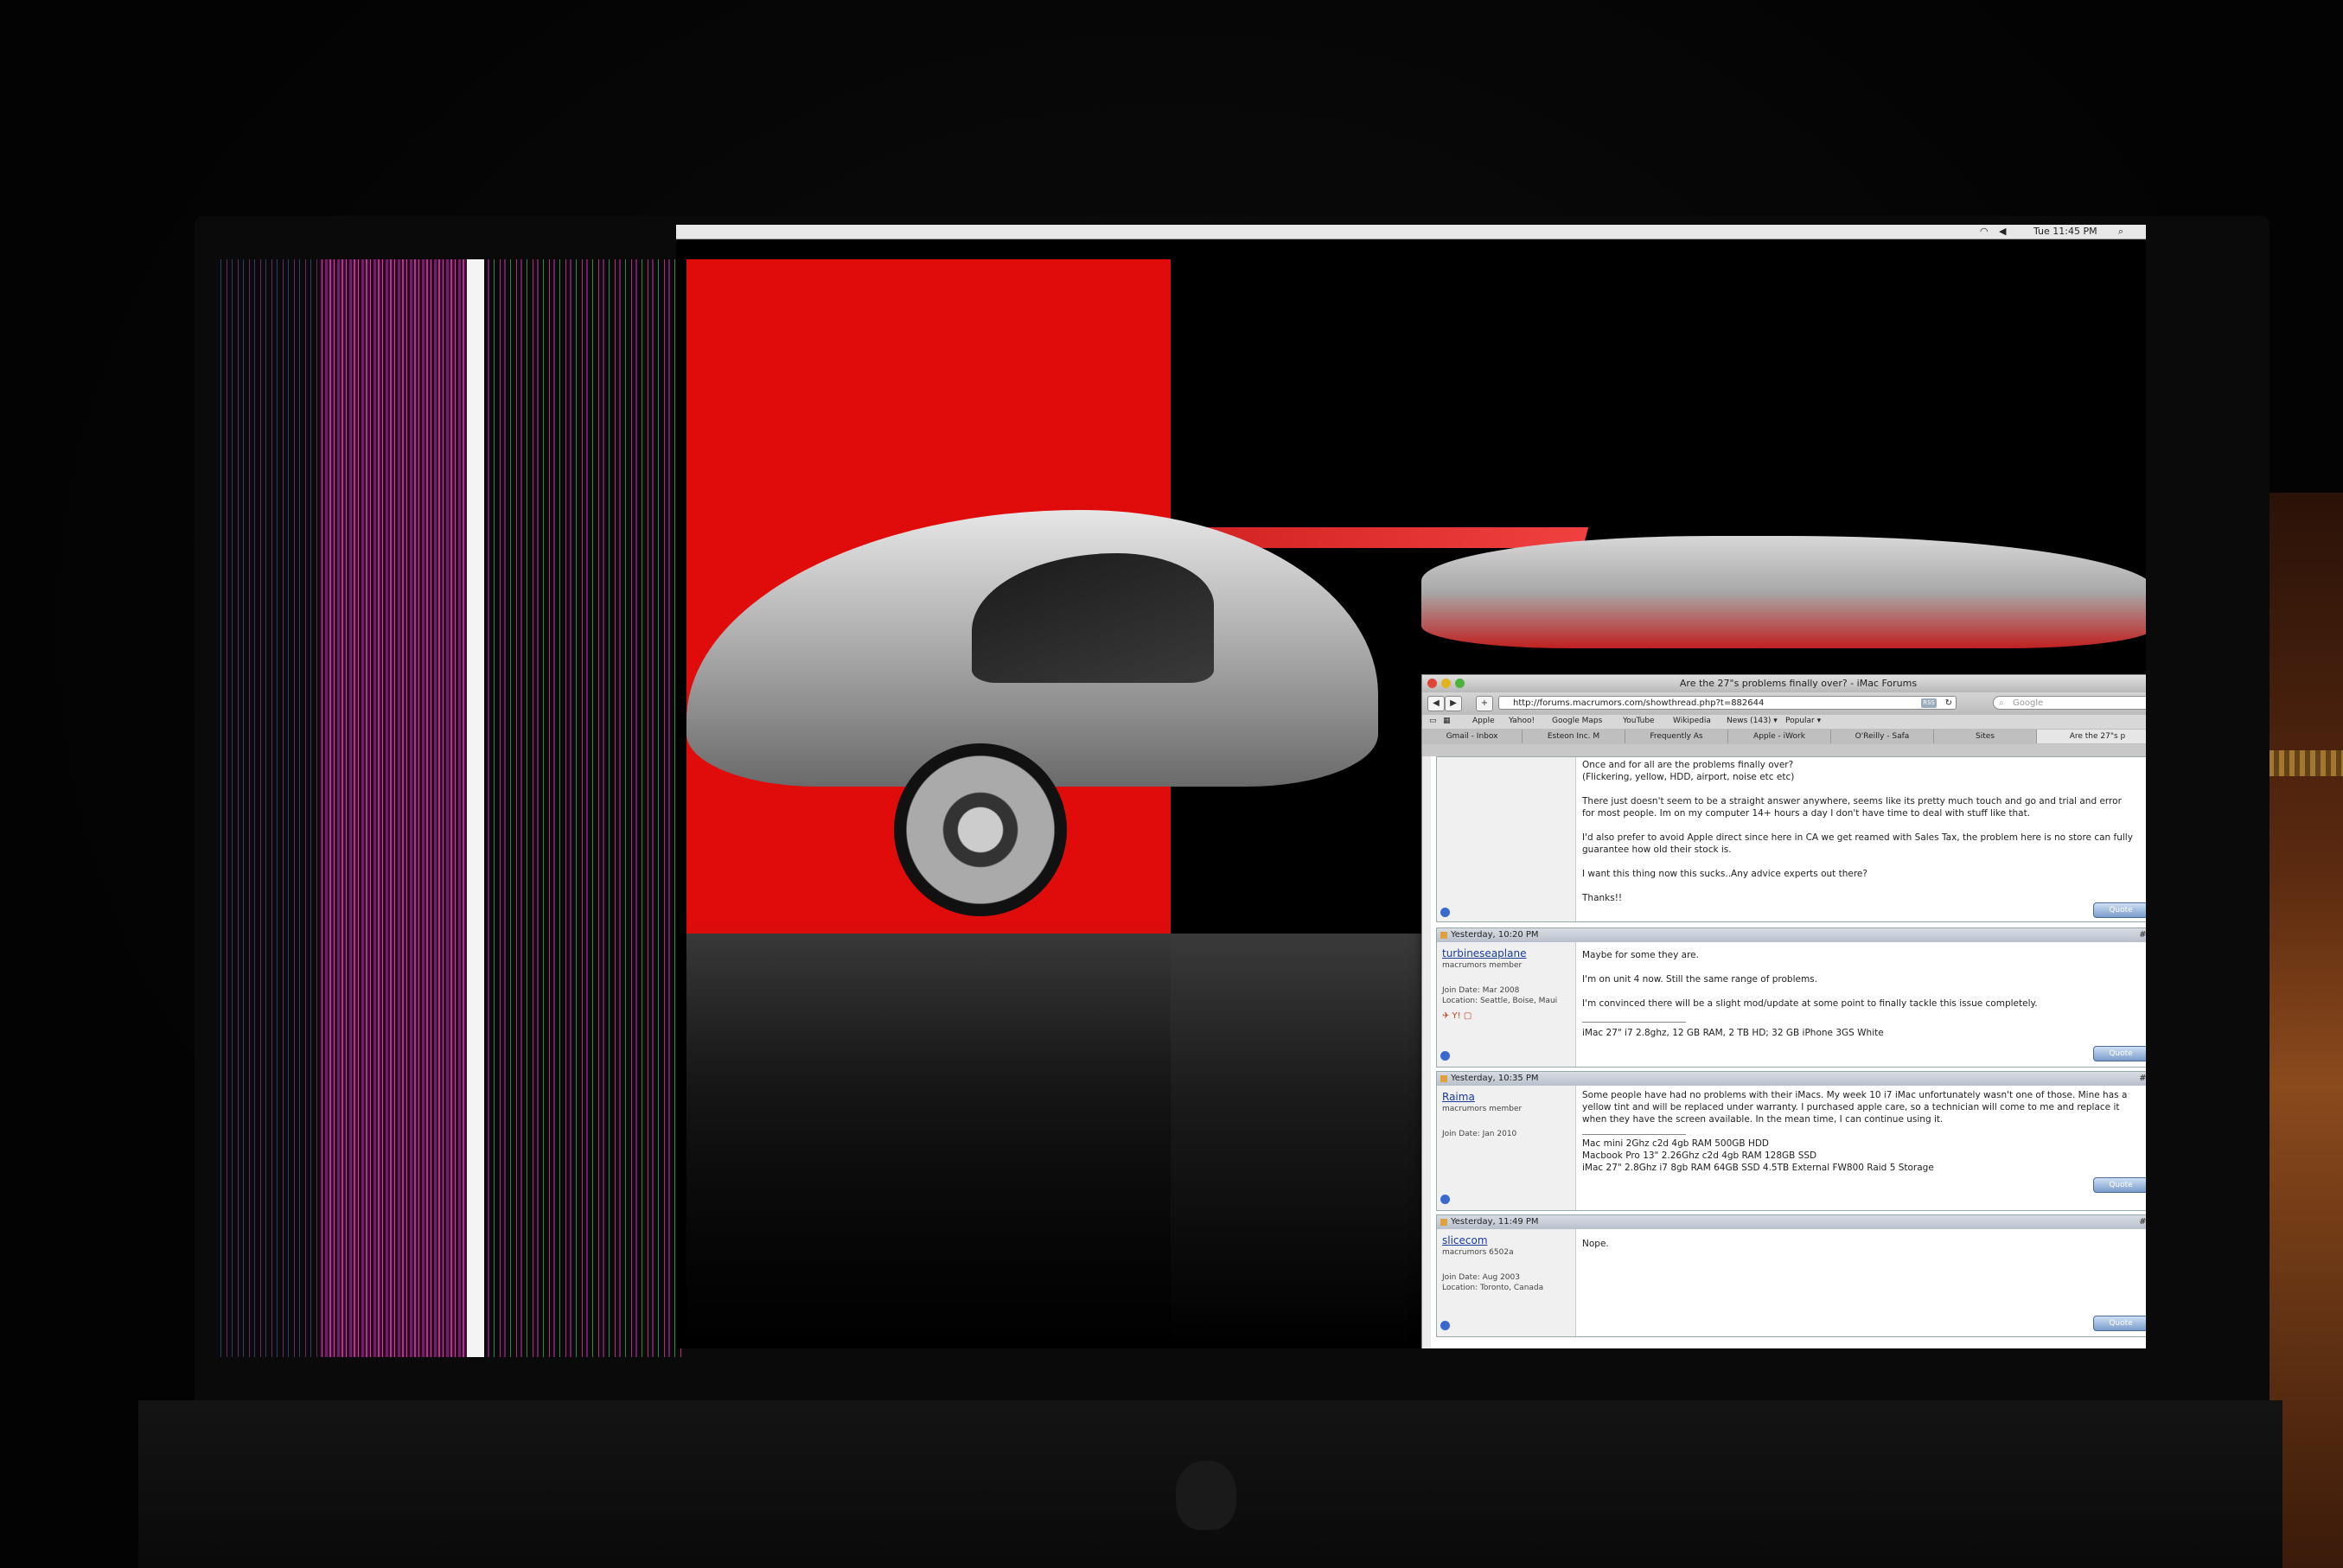 This screenshot has height=1568, width=2343. I want to click on search-placeholder: Google, so click(2028, 703).